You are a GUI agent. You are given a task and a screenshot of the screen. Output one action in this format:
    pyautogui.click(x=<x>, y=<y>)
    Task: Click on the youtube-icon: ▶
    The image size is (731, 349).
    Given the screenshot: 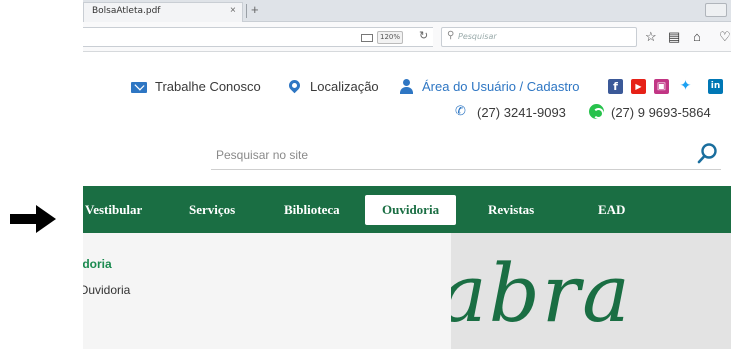 What is the action you would take?
    pyautogui.click(x=638, y=86)
    